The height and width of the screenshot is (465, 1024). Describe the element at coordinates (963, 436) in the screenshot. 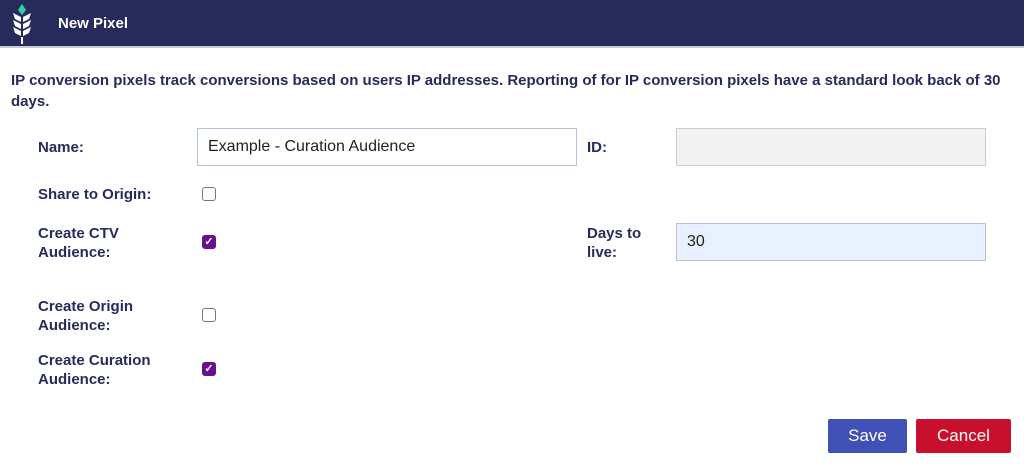

I see `cancel-button: Cancel` at that location.